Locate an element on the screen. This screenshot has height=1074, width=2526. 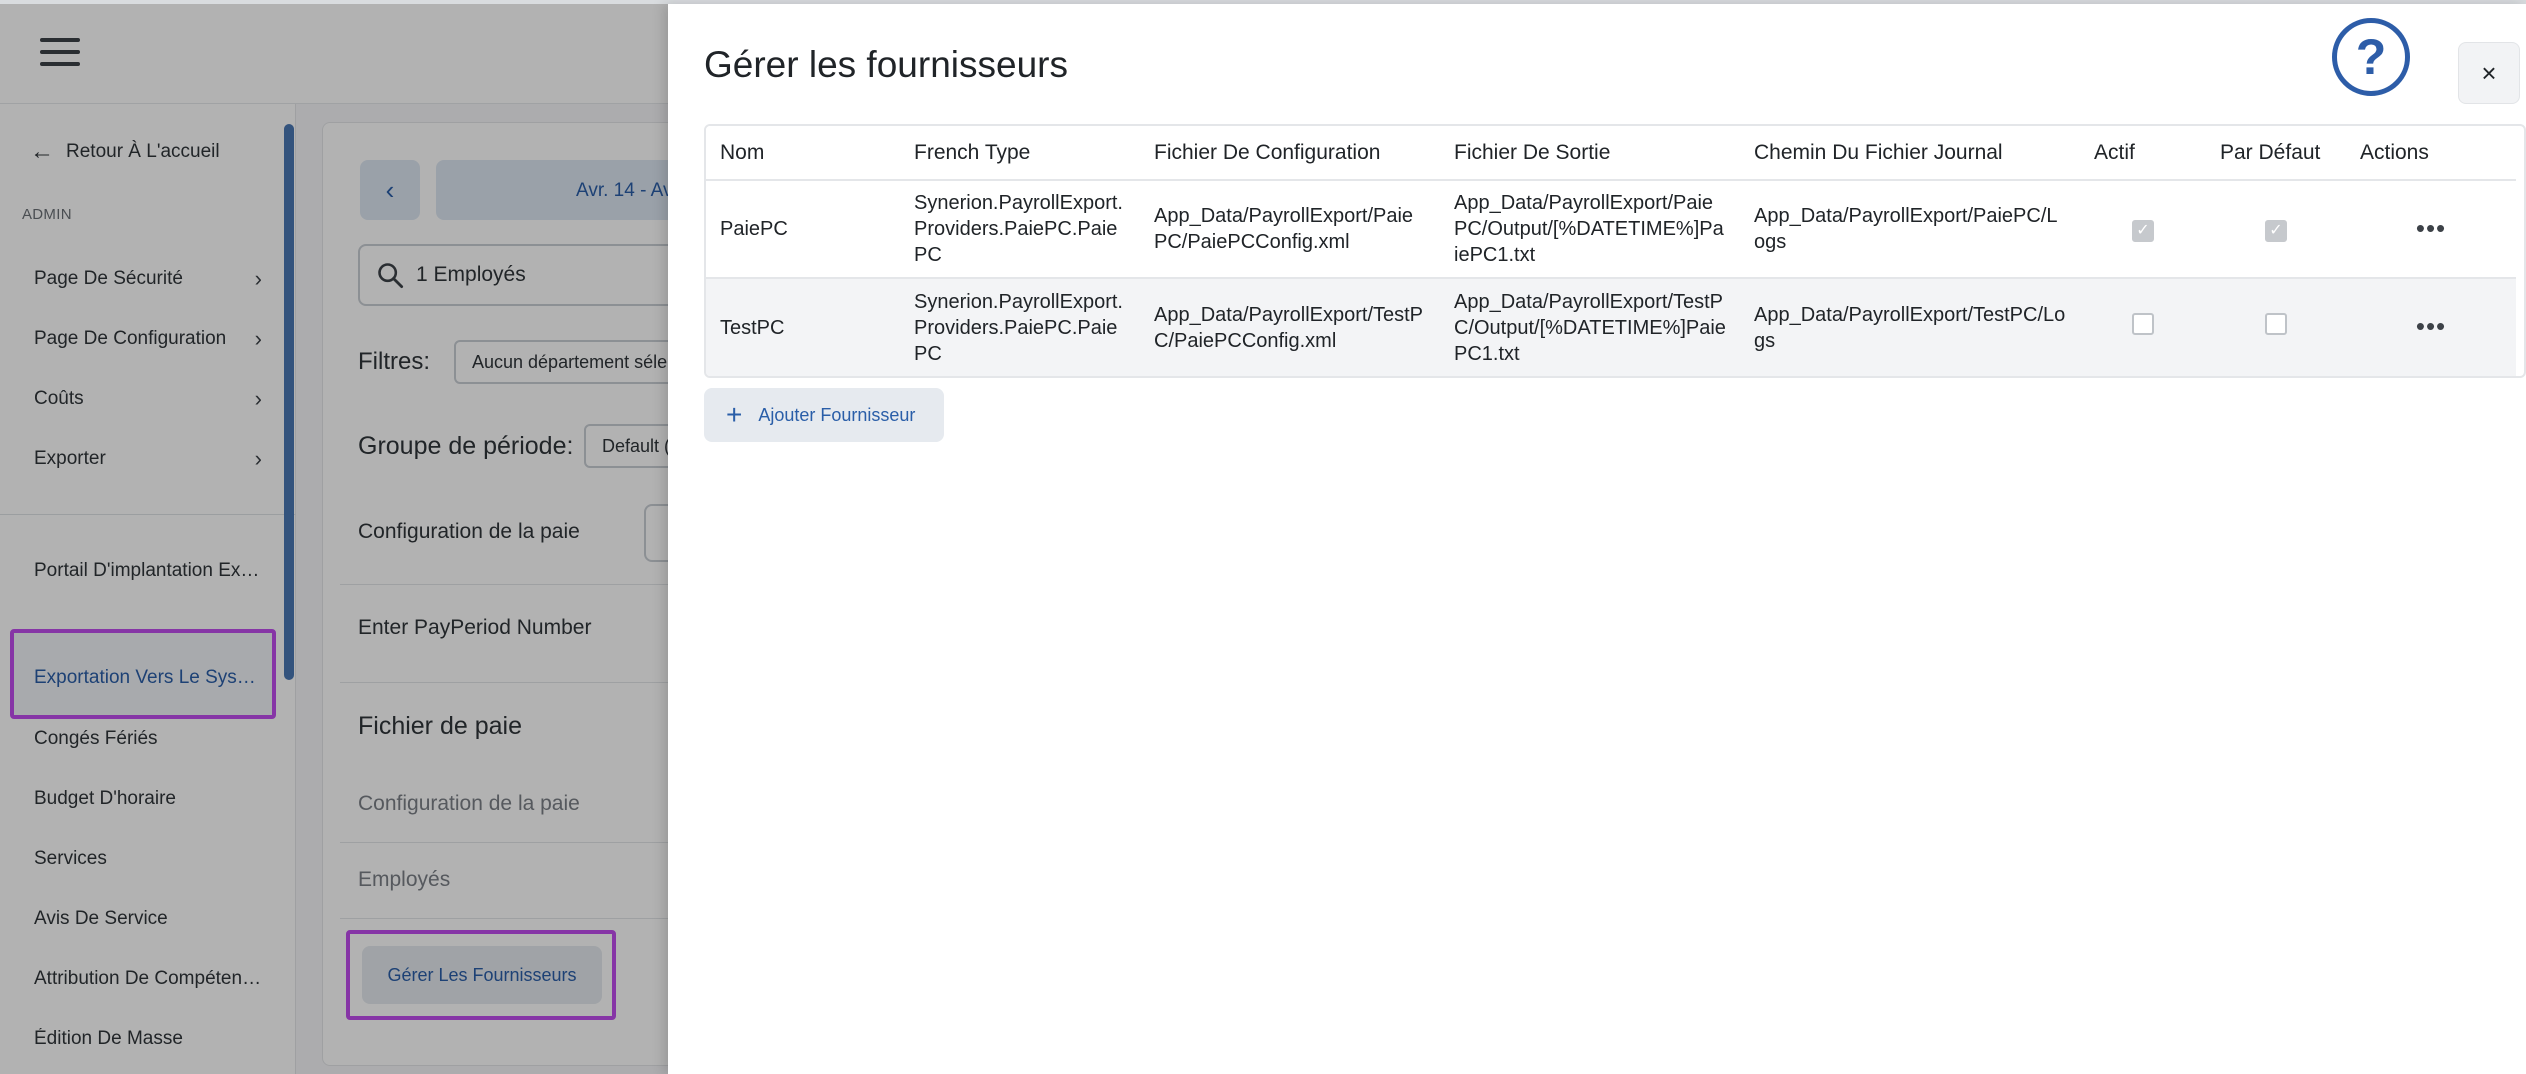
cell-default is located at coordinates (2276, 327).